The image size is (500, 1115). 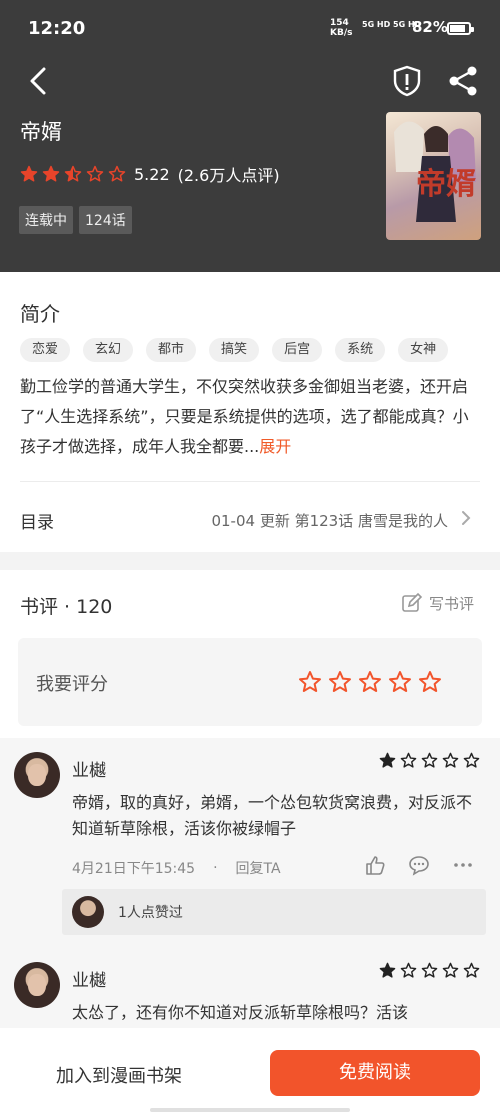 I want to click on comment-icon, so click(x=419, y=865).